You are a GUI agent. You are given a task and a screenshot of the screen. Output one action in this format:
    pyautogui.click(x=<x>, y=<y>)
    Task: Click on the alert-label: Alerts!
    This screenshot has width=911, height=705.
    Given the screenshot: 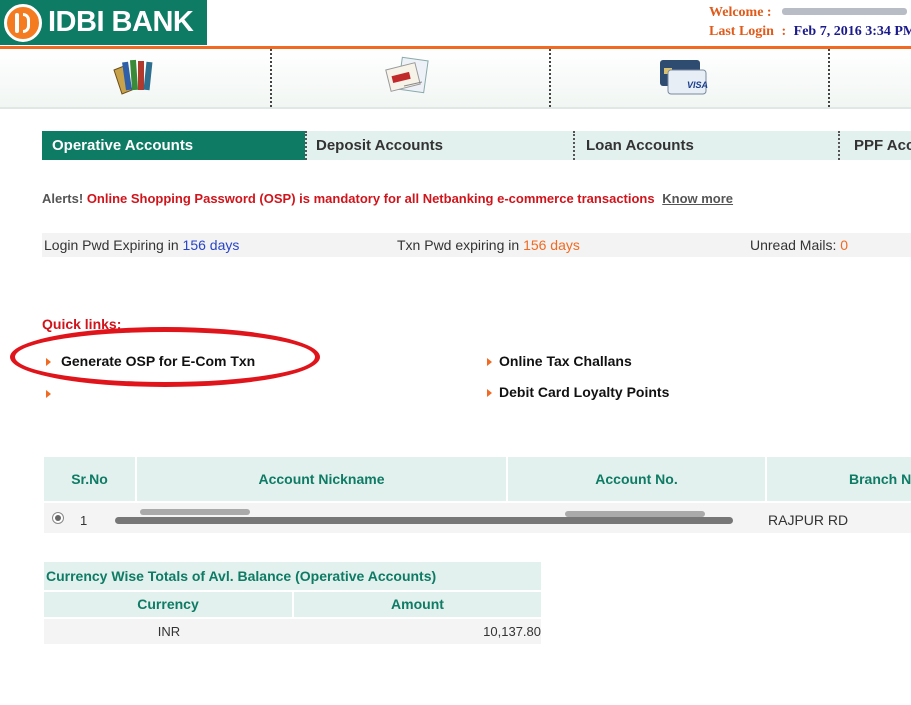 What is the action you would take?
    pyautogui.click(x=63, y=198)
    